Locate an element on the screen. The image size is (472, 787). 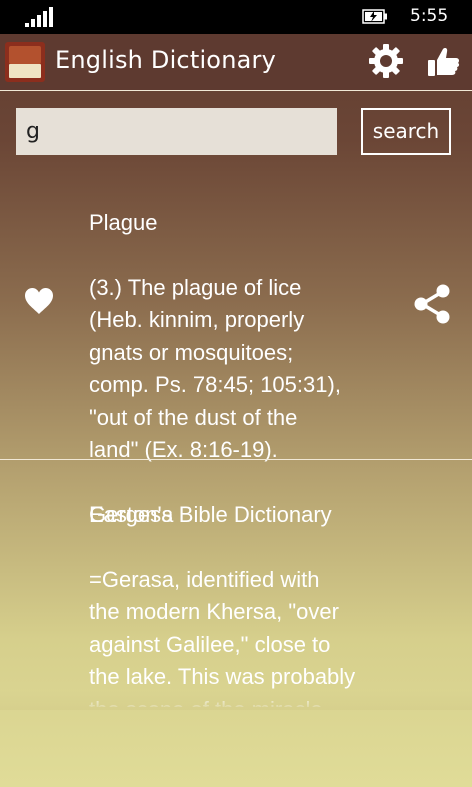
app-bar: English Dictionary is located at coordinates (236, 62).